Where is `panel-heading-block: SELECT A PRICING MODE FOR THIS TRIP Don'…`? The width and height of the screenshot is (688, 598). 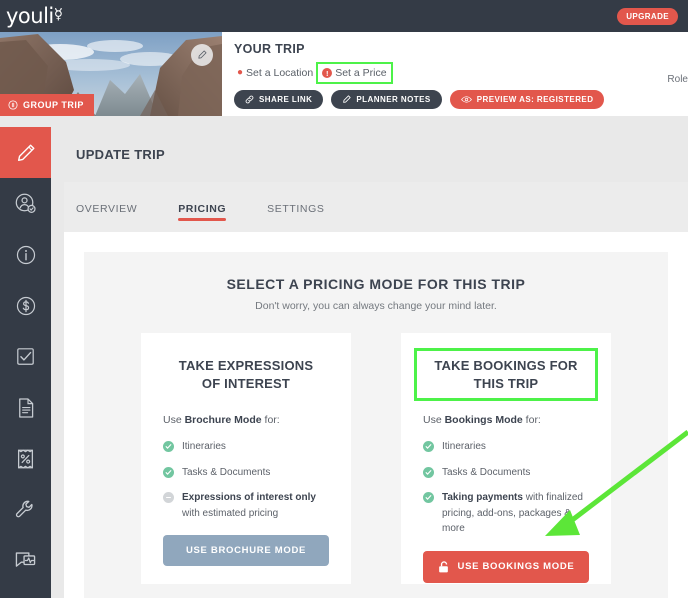 panel-heading-block: SELECT A PRICING MODE FOR THIS TRIP Don'… is located at coordinates (376, 282).